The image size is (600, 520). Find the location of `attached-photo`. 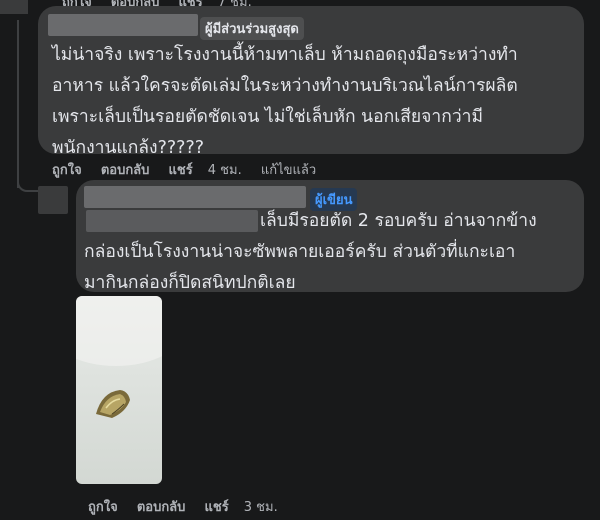

attached-photo is located at coordinates (119, 390).